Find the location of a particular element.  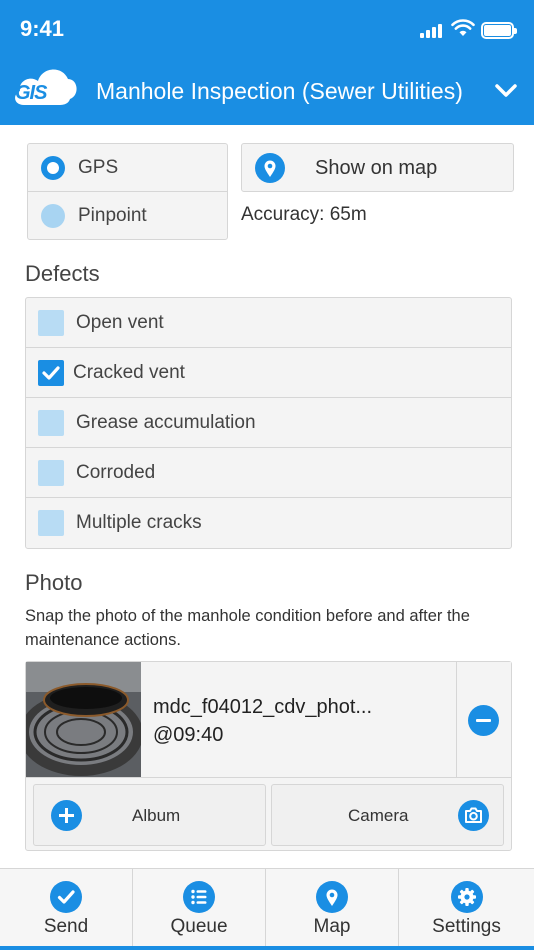

defect-label: Corroded is located at coordinates (116, 472).